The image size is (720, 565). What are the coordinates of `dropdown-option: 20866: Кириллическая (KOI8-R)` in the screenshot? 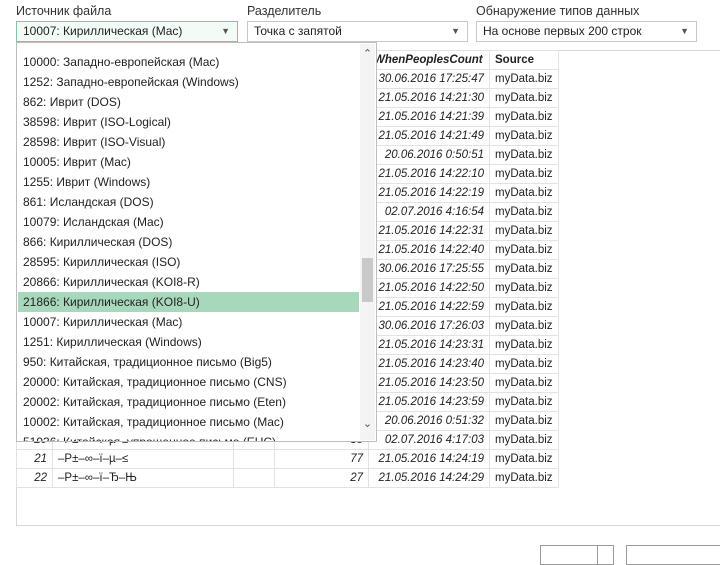 It's located at (188, 282).